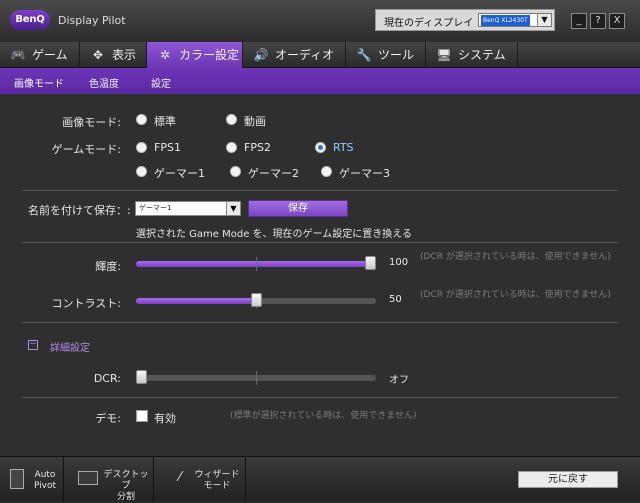  I want to click on tab-color: ✲ カラー設定, so click(195, 55).